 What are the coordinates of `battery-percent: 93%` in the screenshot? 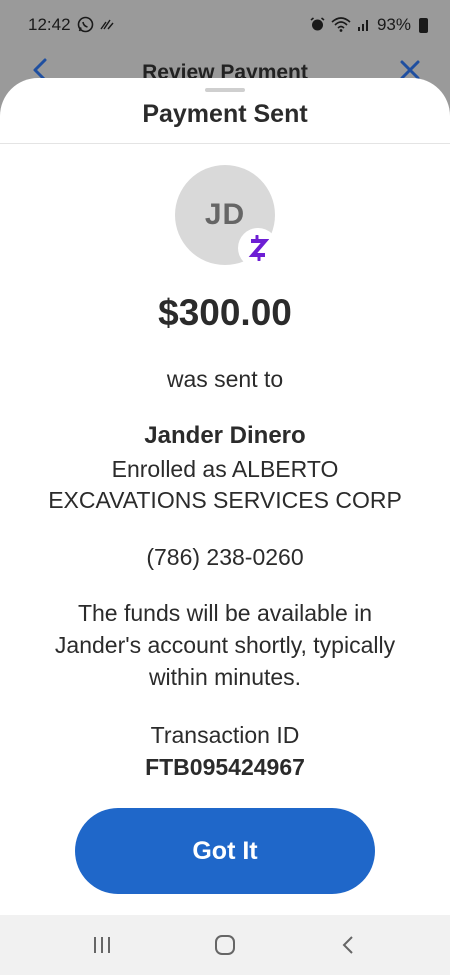 It's located at (393, 24).